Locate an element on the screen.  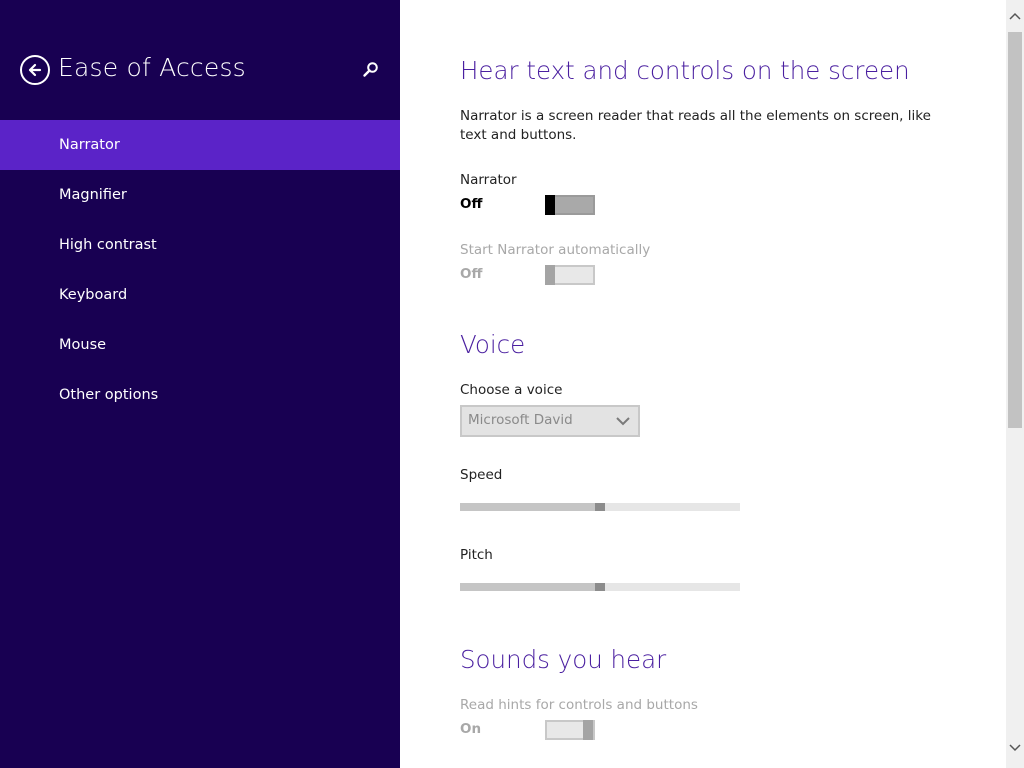
search-button is located at coordinates (371, 70).